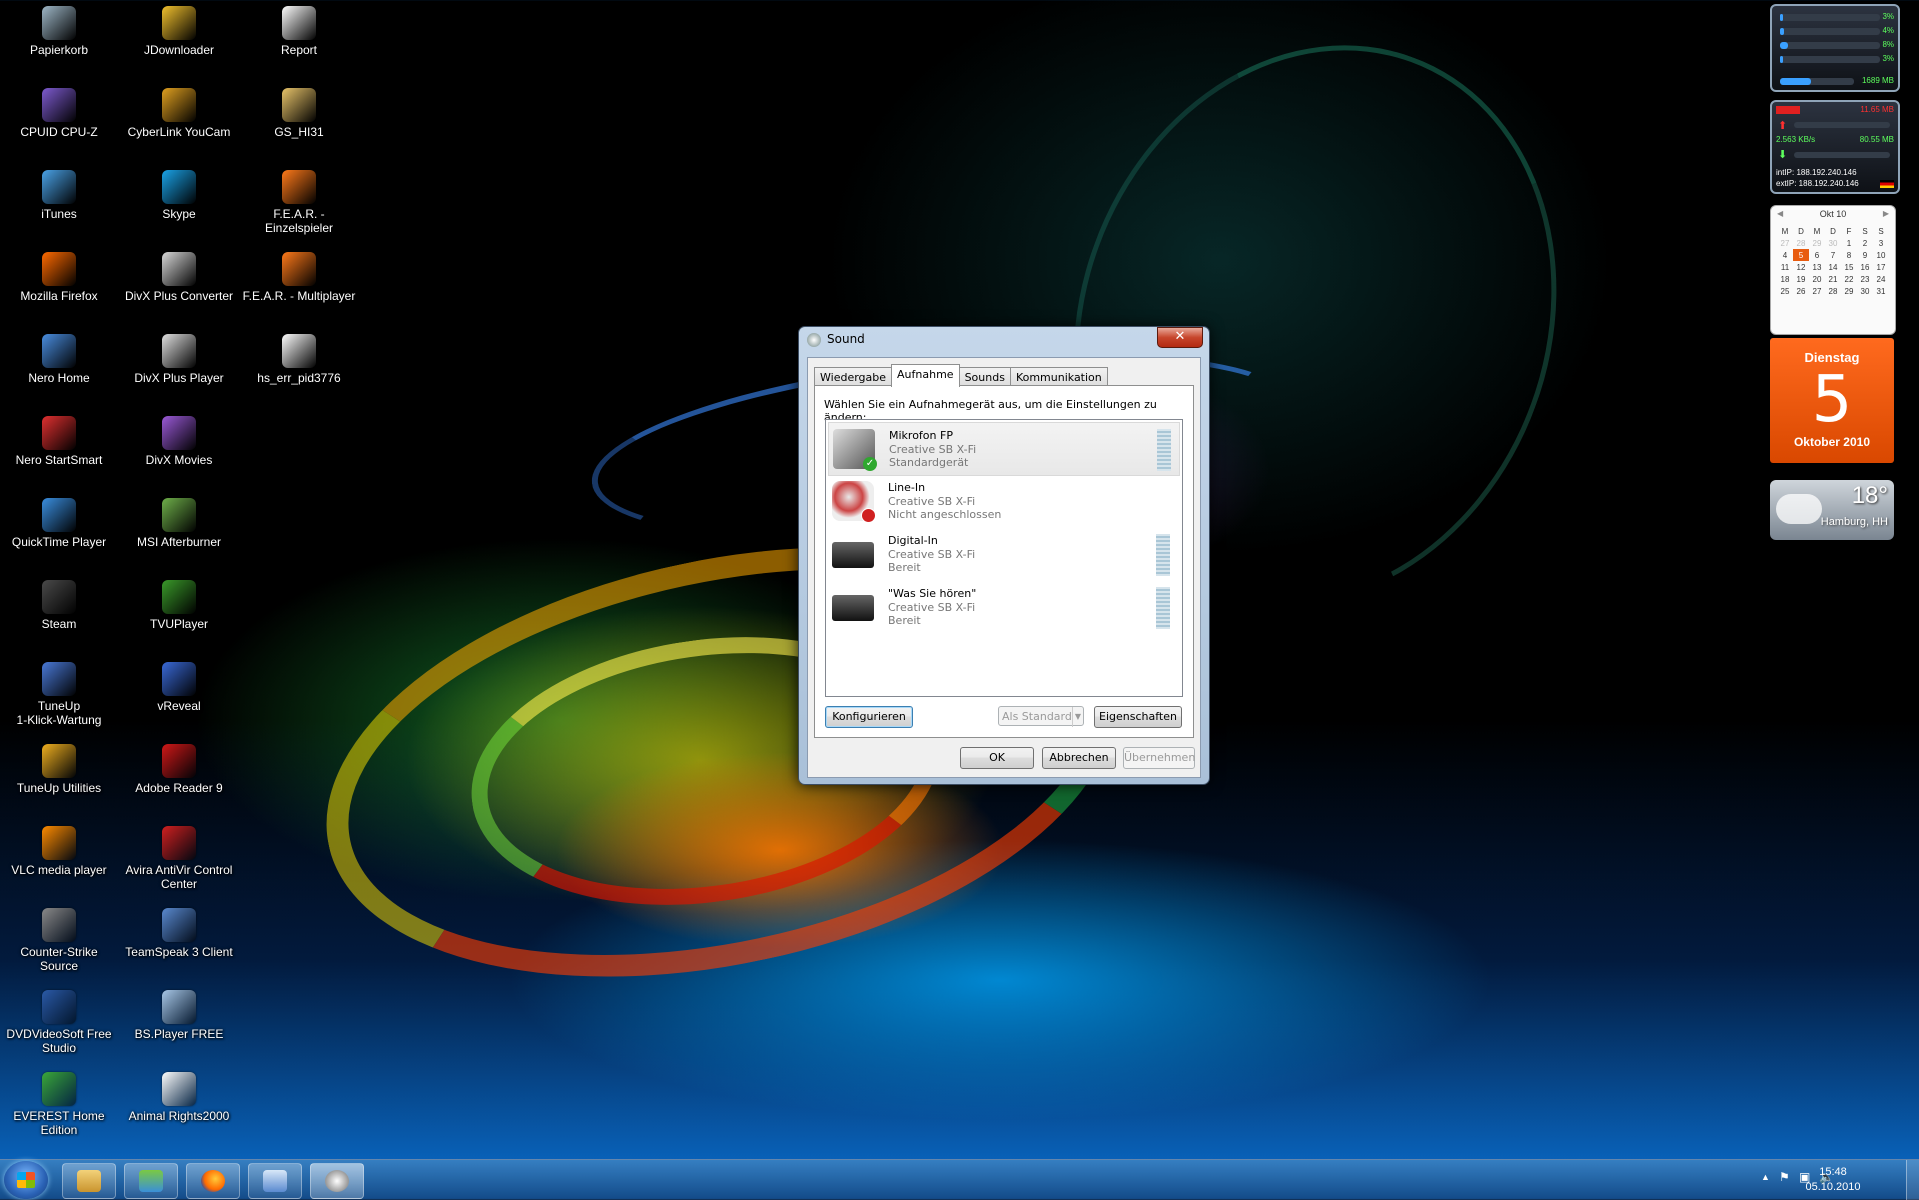 The width and height of the screenshot is (1919, 1200). I want to click on desktop-icon: F.E.A.R. - Einzelspieler, so click(299, 202).